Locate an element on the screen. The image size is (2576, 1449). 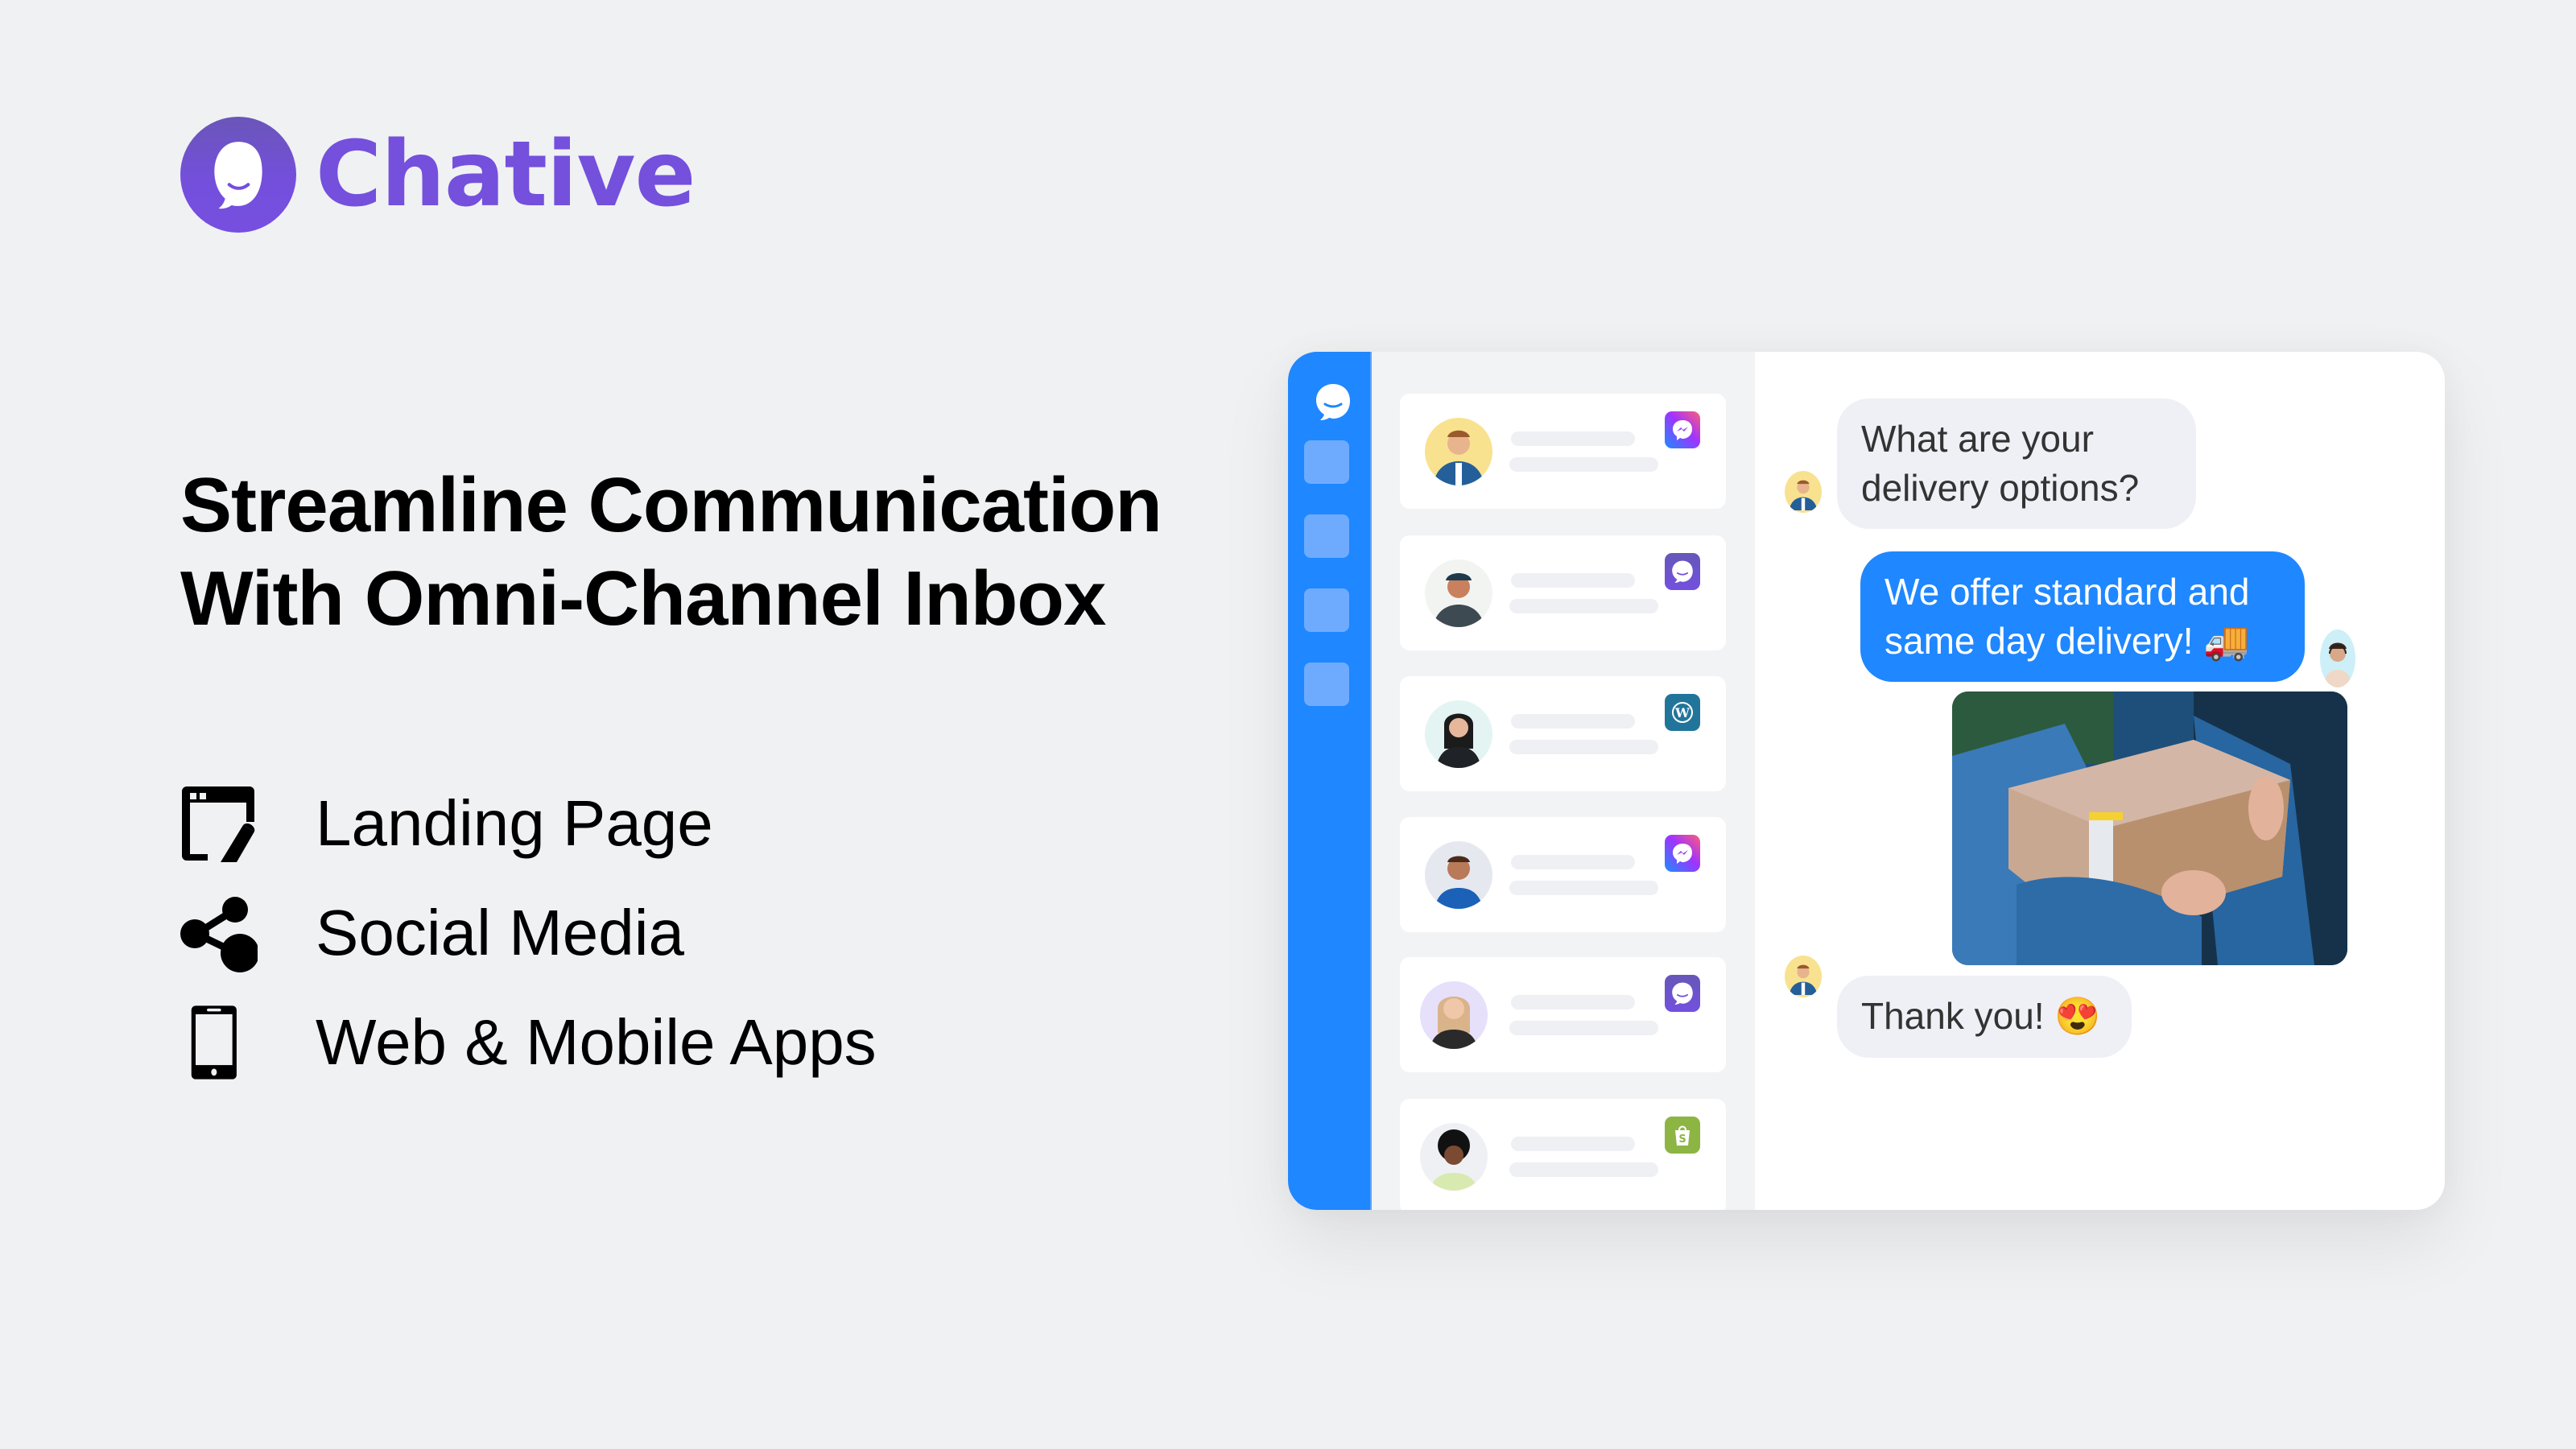
headline-line-1: Streamline Communication is located at coordinates (671, 505).